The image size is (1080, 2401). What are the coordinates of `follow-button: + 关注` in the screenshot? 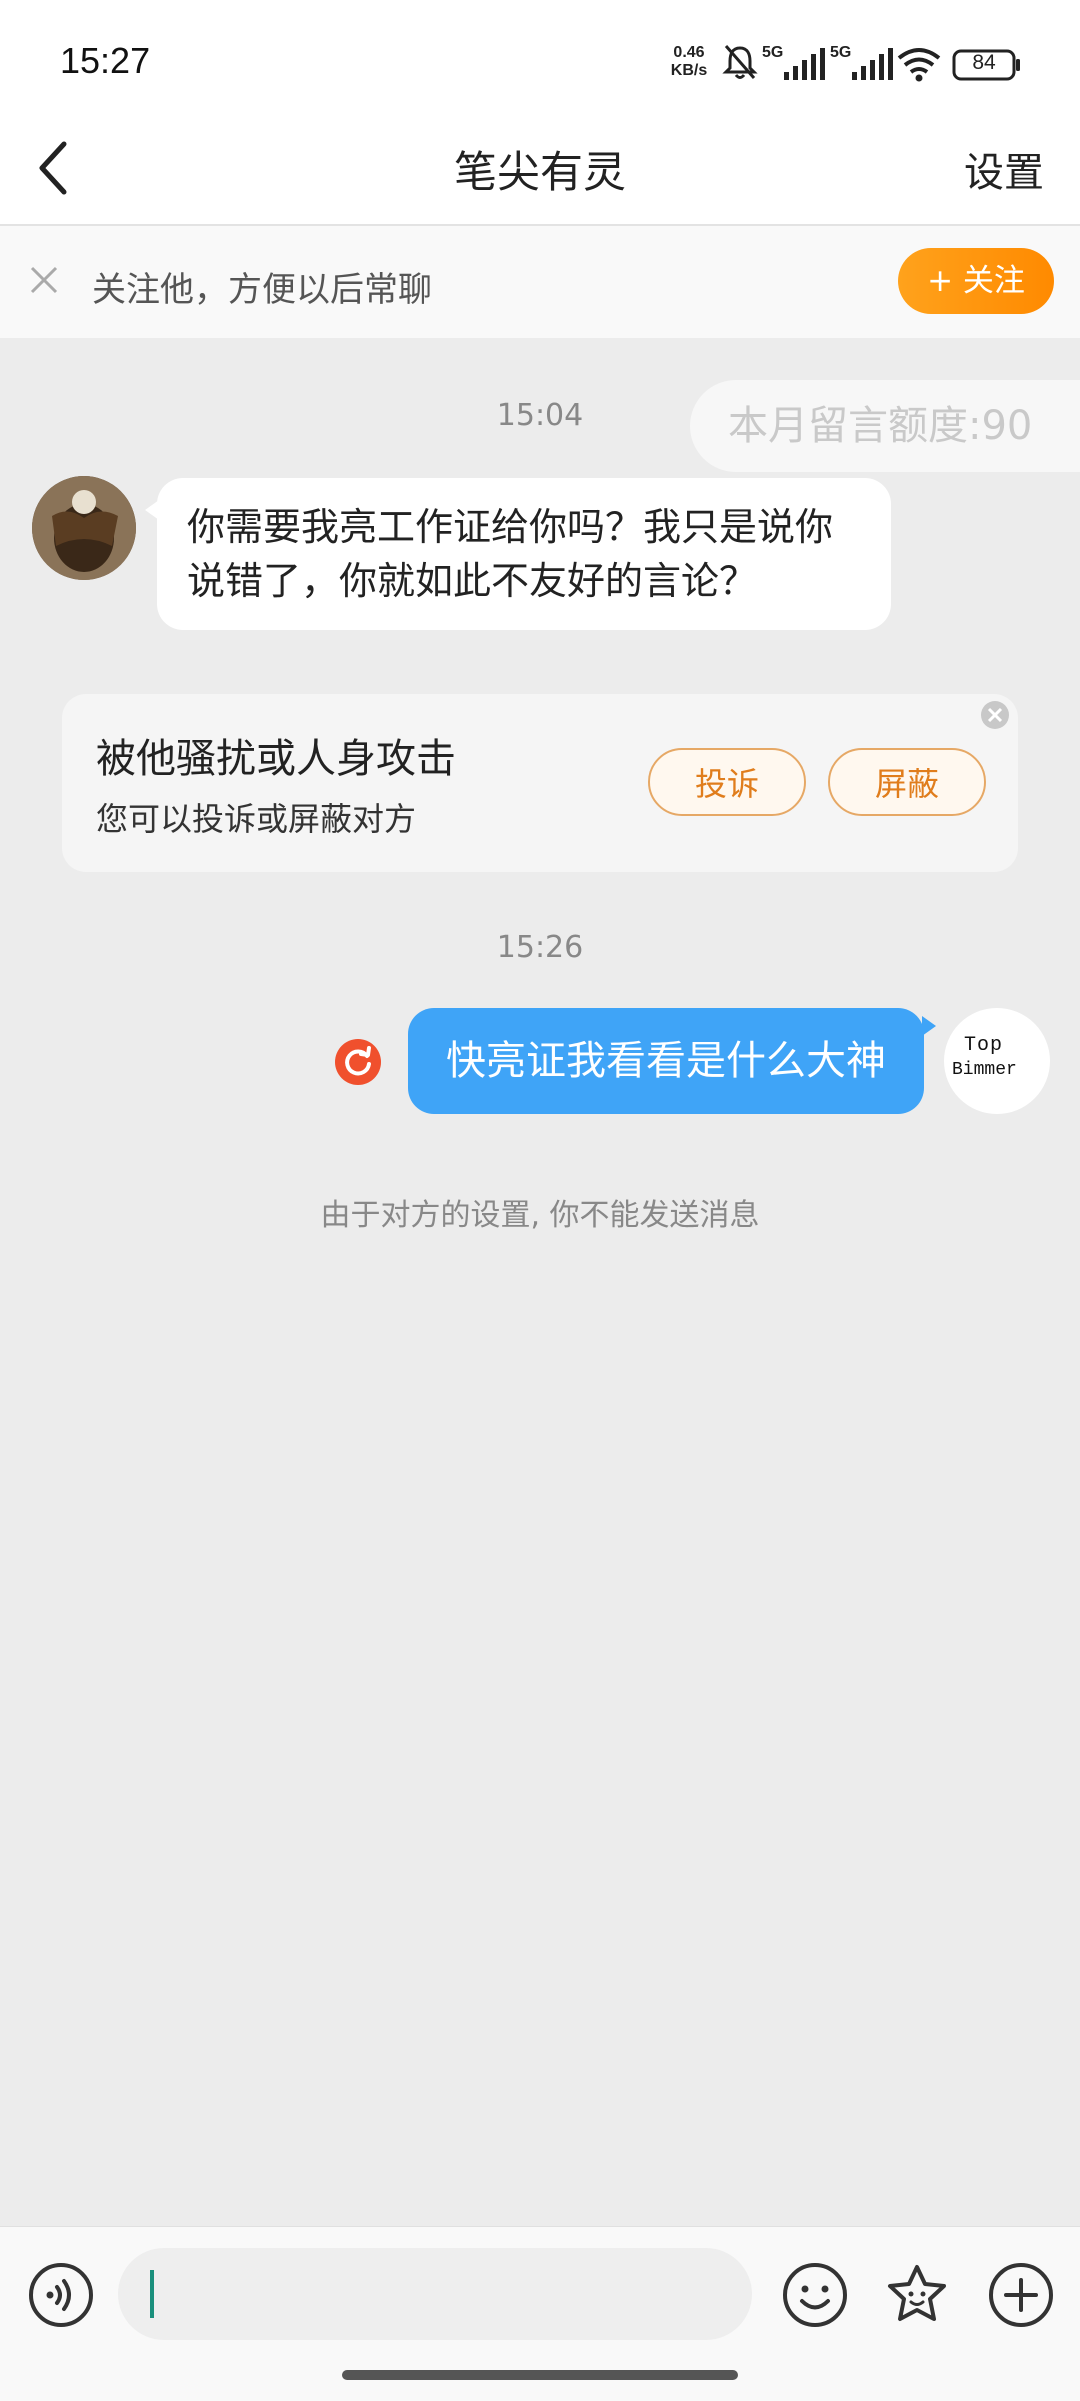 It's located at (976, 281).